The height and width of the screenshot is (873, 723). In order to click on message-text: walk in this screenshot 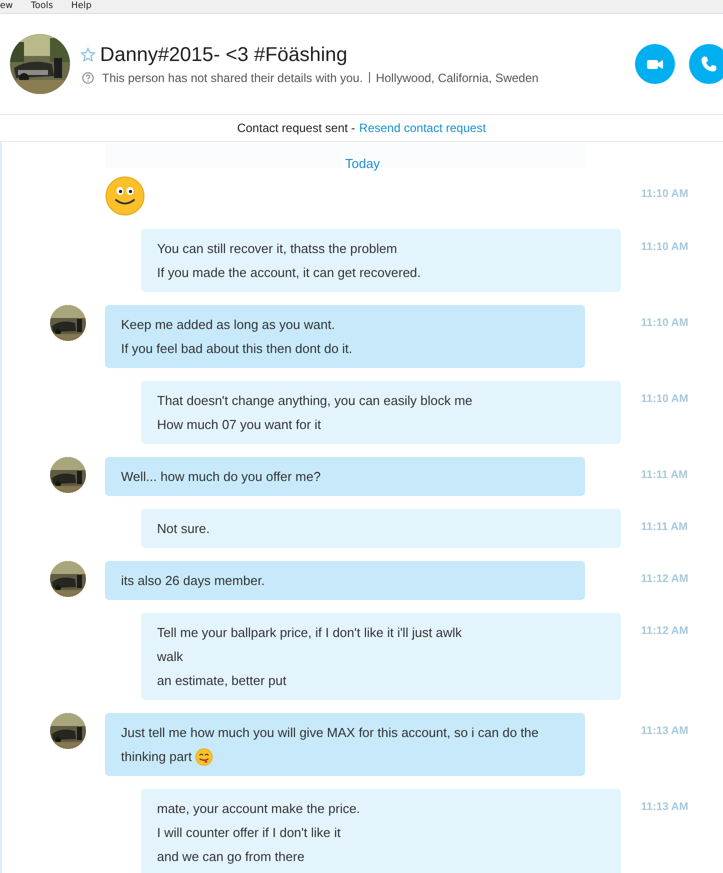, I will do `click(170, 657)`.